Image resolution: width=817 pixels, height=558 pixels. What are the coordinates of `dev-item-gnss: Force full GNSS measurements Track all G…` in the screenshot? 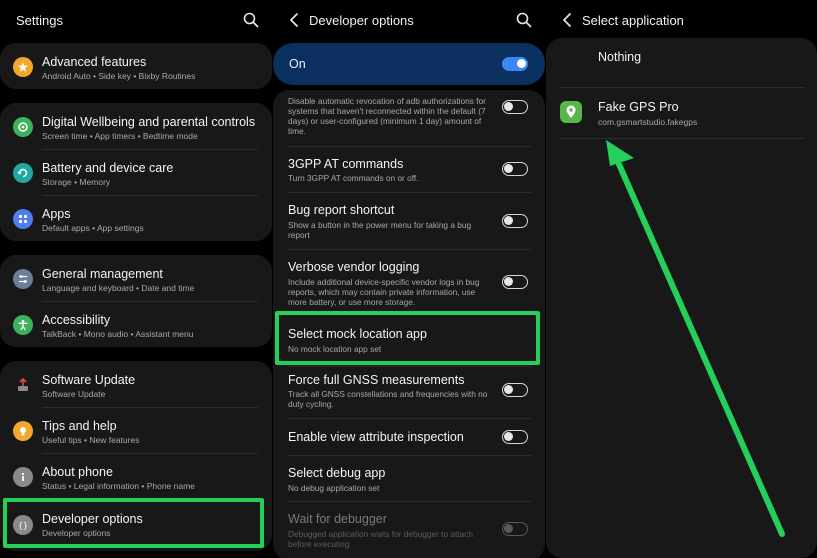 It's located at (409, 393).